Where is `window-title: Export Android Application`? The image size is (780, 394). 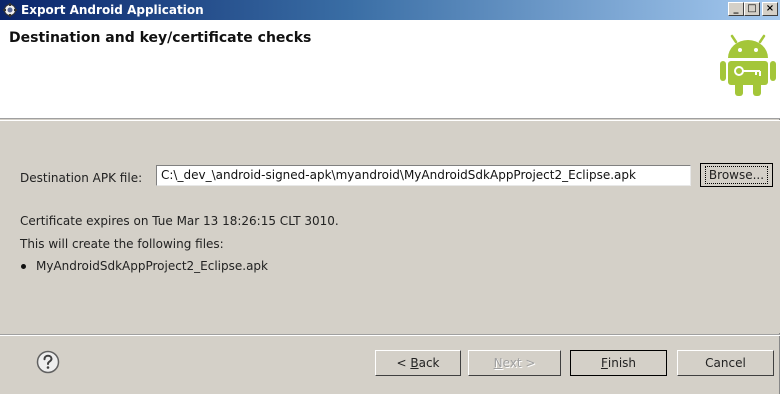
window-title: Export Android Application is located at coordinates (112, 10).